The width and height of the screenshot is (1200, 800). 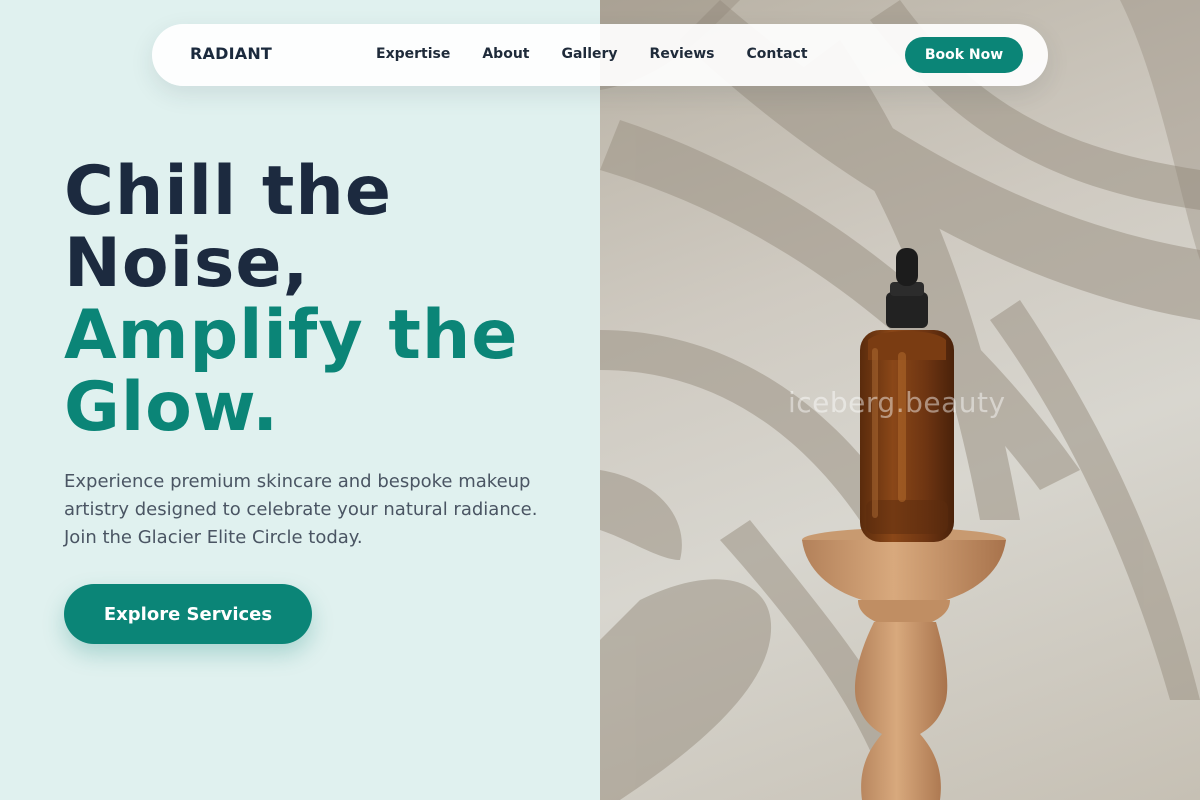 I want to click on nav-link-contact: Contact, so click(x=777, y=54).